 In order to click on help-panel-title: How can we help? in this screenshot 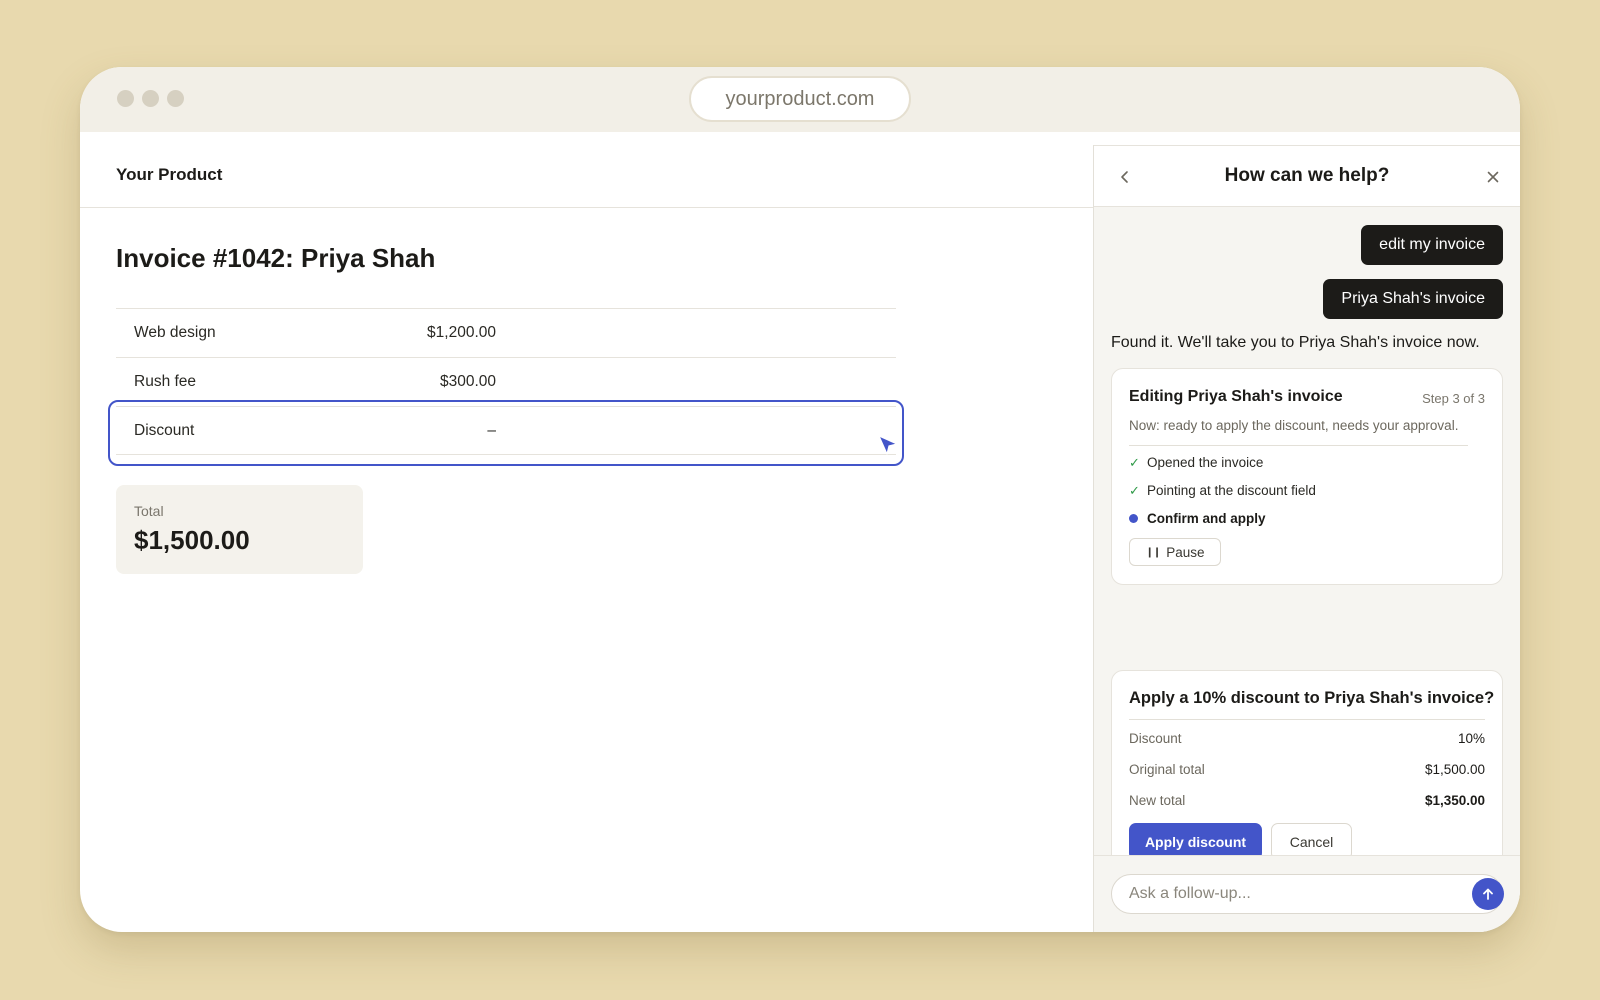, I will do `click(1307, 175)`.